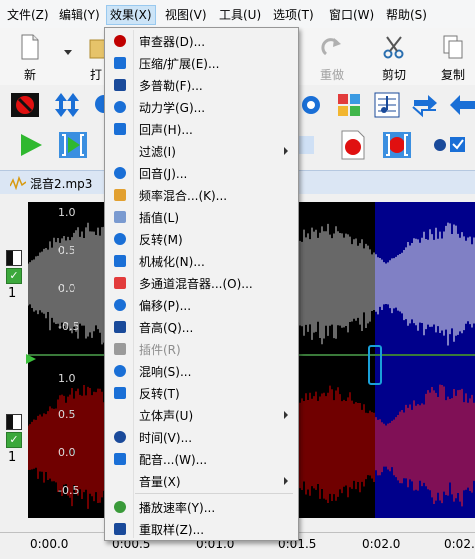 This screenshot has height=559, width=475. I want to click on menu-effects: 效果(X), so click(131, 15).